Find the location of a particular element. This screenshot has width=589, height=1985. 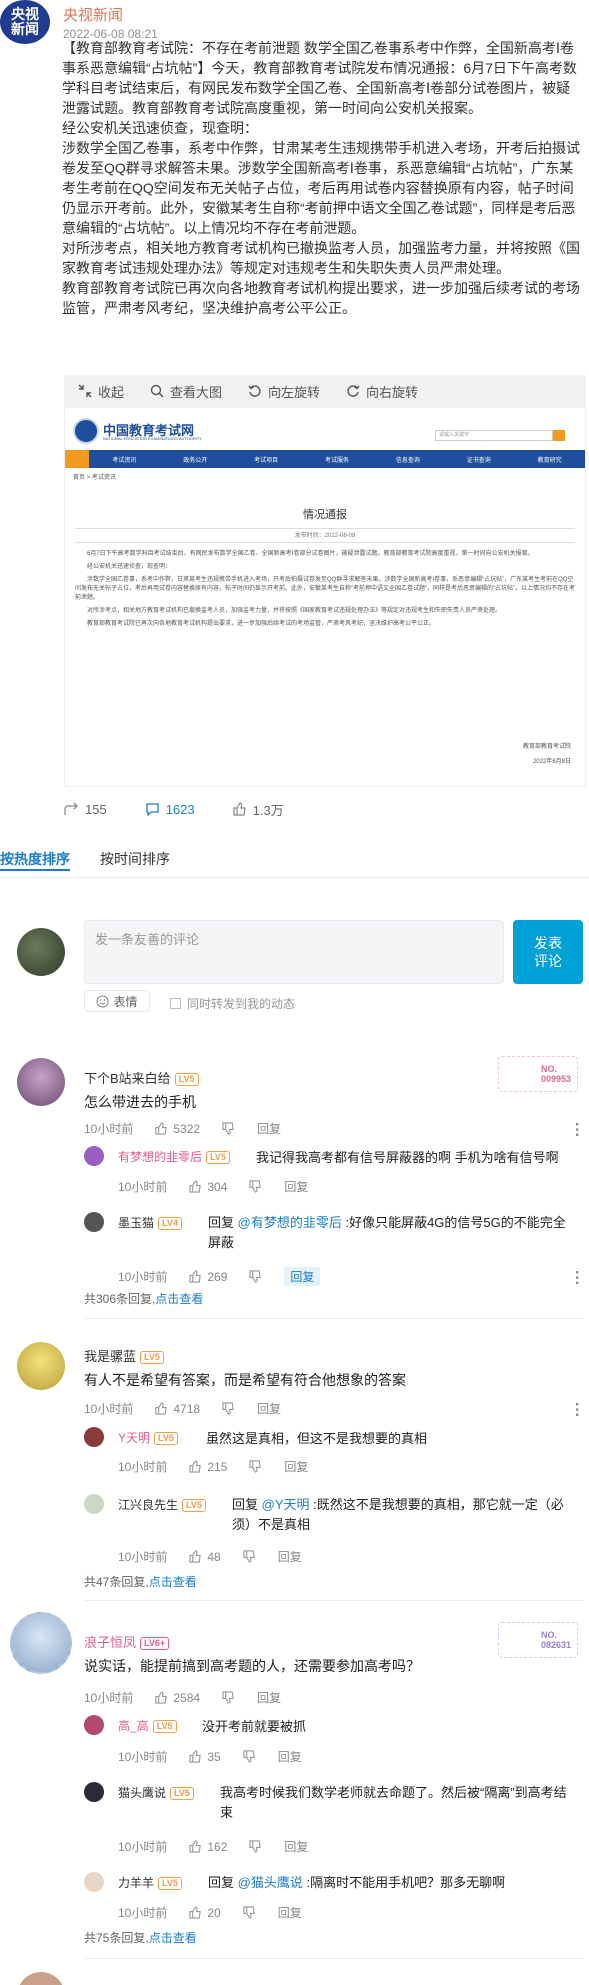

comment-like-button: 5322 is located at coordinates (177, 1129).